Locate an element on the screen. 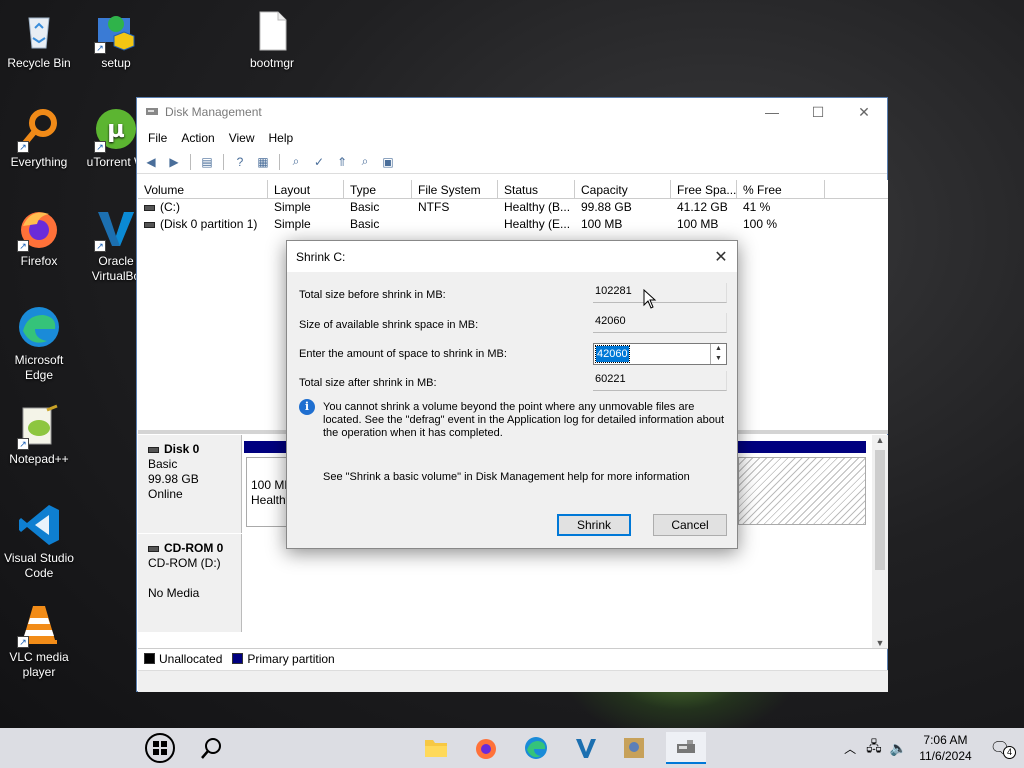 This screenshot has width=1024, height=768. desktop-icon-label: Visual Studio Code is located at coordinates (39, 565).